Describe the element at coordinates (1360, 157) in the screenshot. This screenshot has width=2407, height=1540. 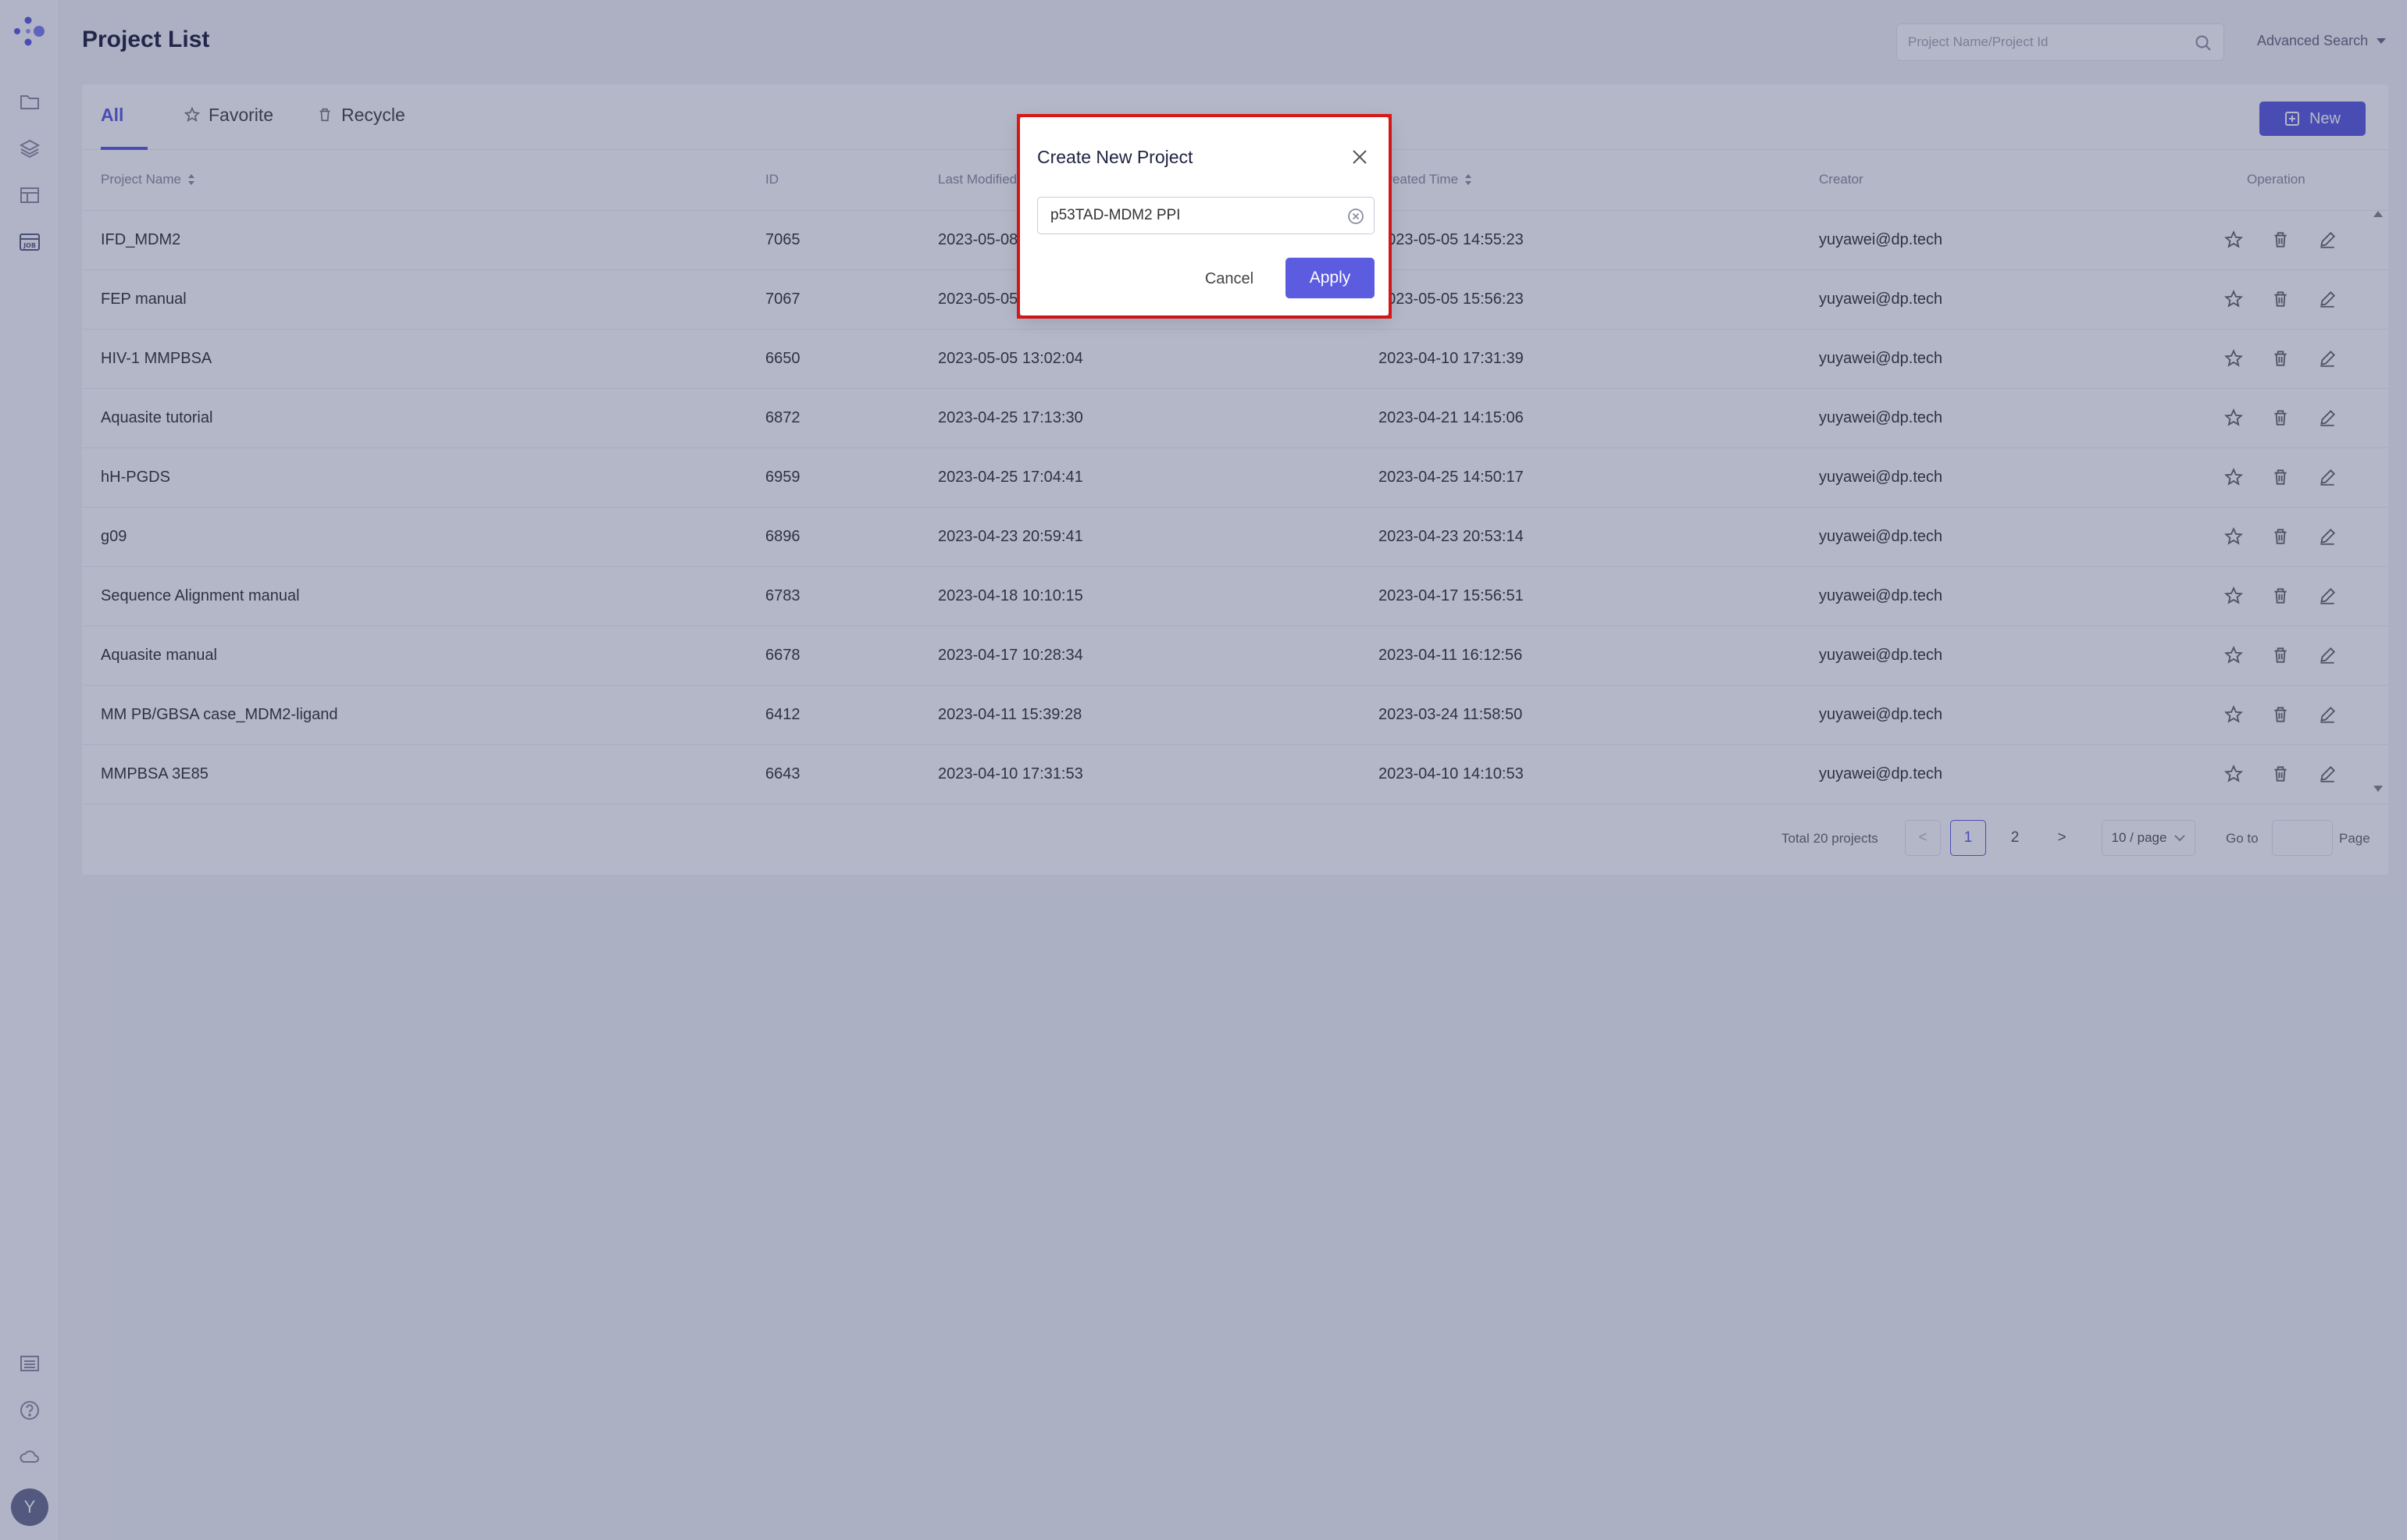
I see `close-icon` at that location.